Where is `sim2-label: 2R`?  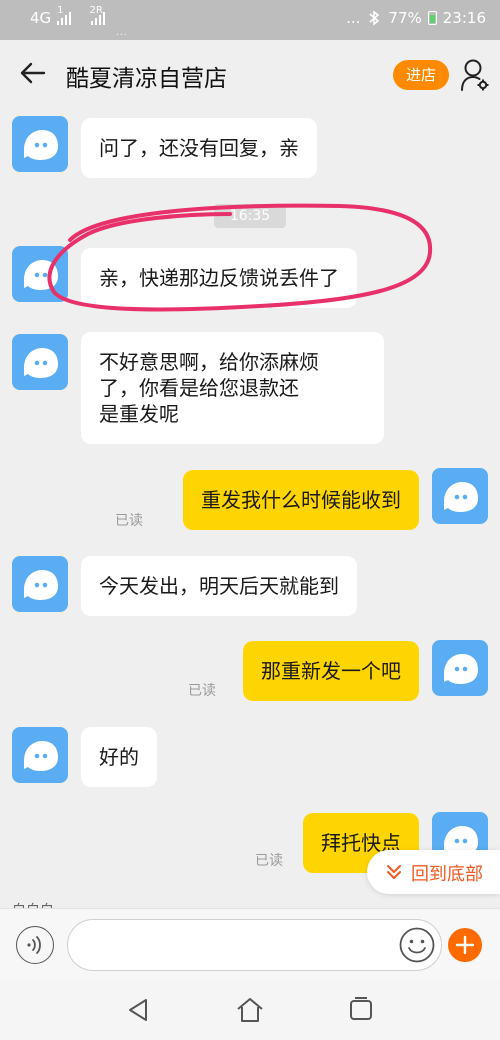 sim2-label: 2R is located at coordinates (96, 10).